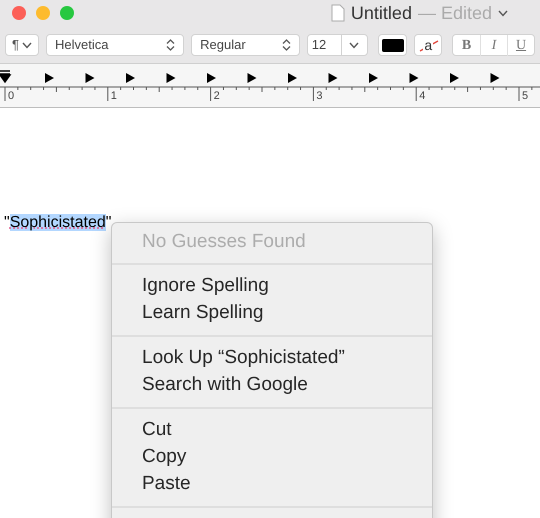 The image size is (540, 518). I want to click on document-icon, so click(337, 13).